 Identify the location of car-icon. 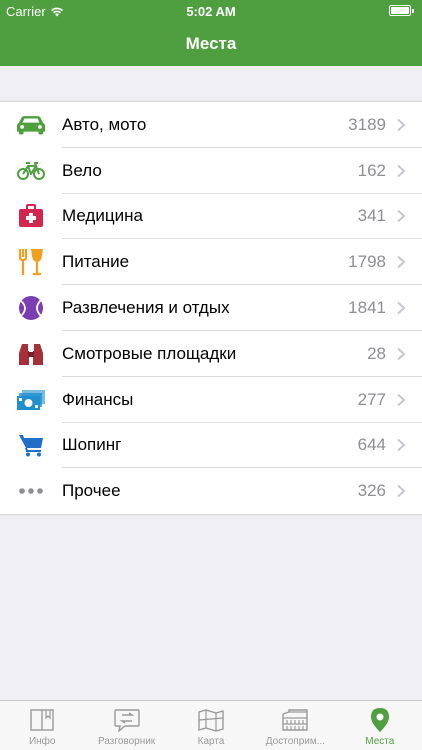
(31, 125).